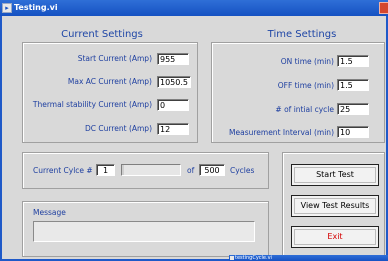  I want to click on exit-button: Exit, so click(335, 237).